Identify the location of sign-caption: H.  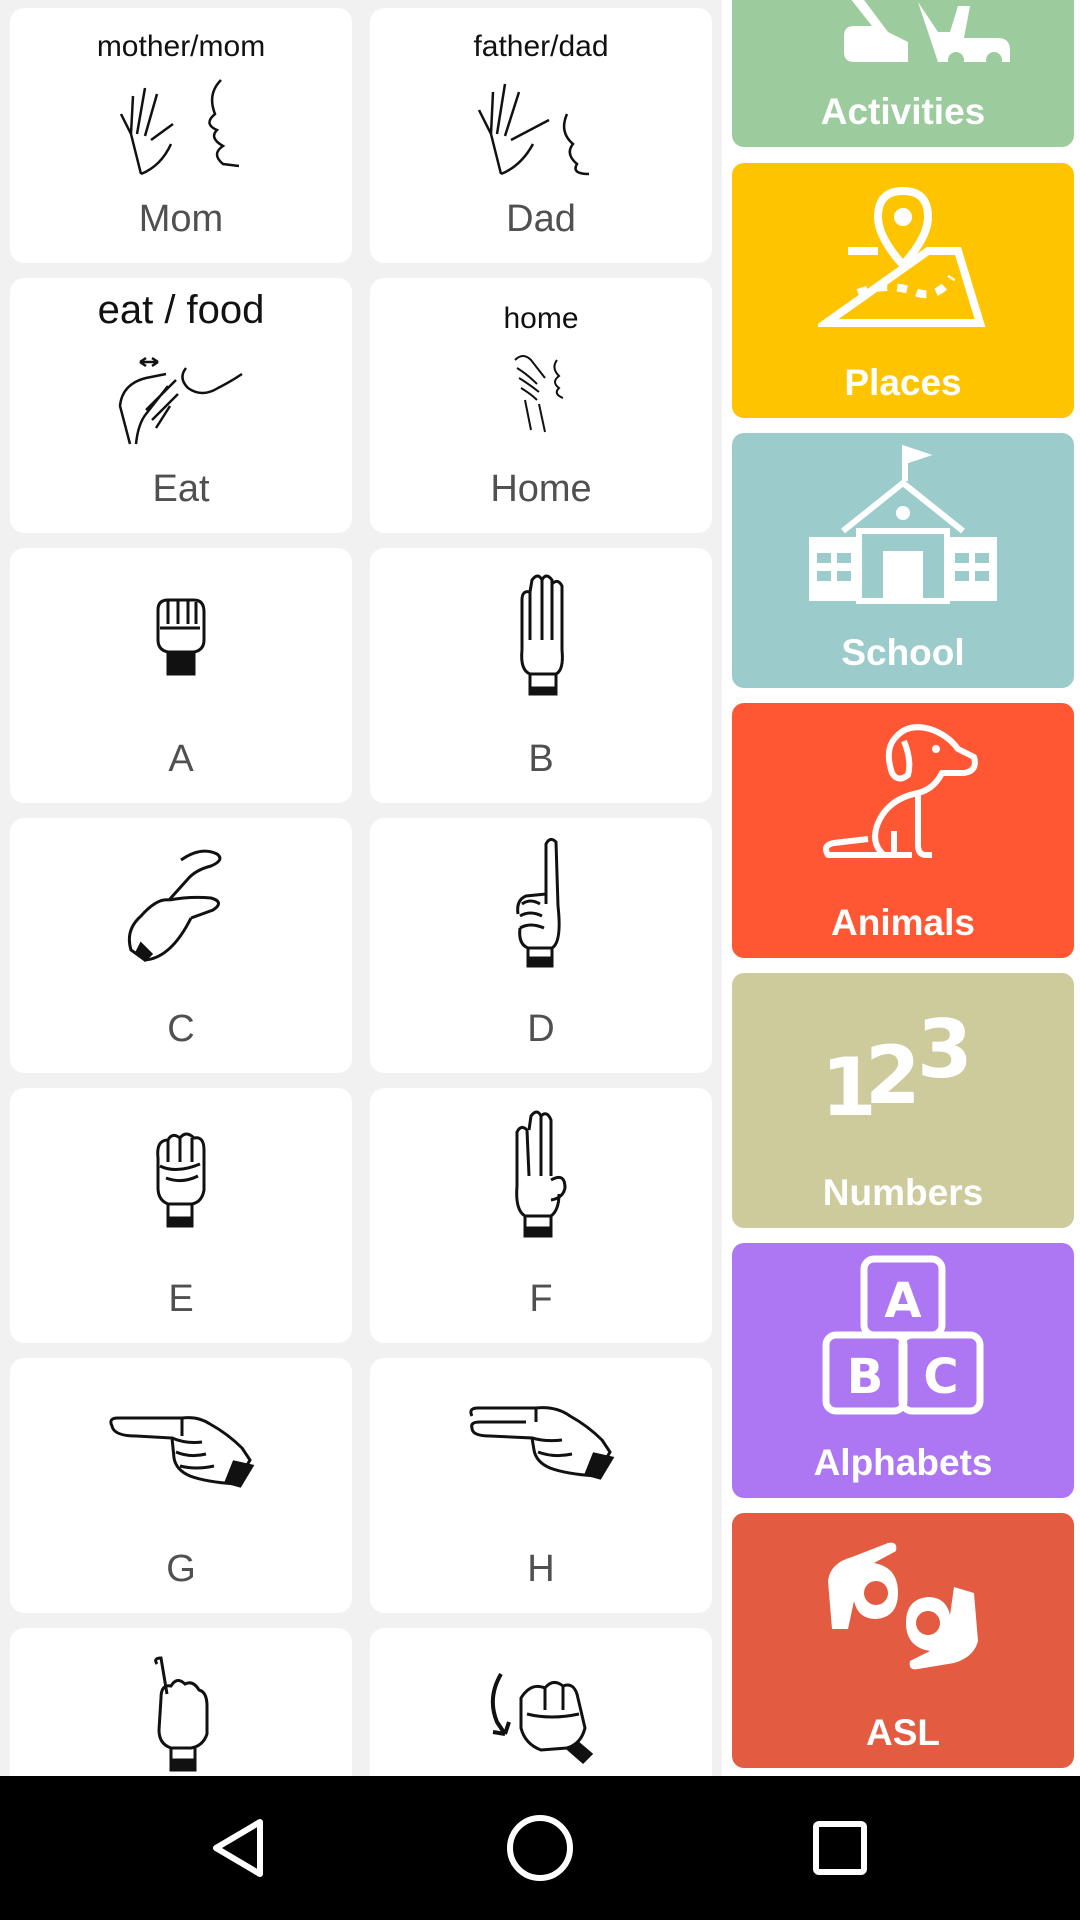
(541, 1569).